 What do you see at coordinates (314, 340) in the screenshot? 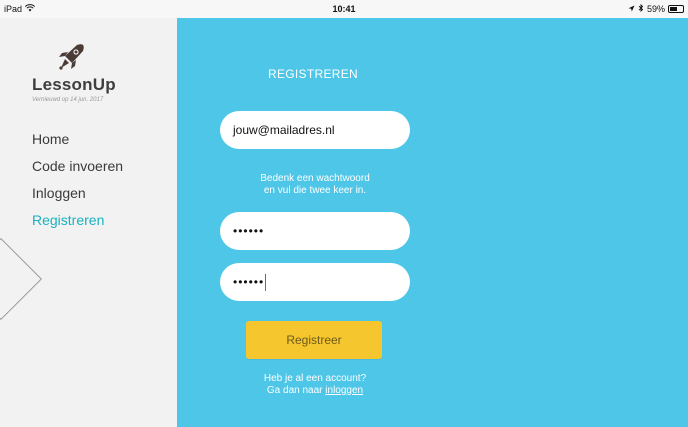
I see `register-button: Registreer` at bounding box center [314, 340].